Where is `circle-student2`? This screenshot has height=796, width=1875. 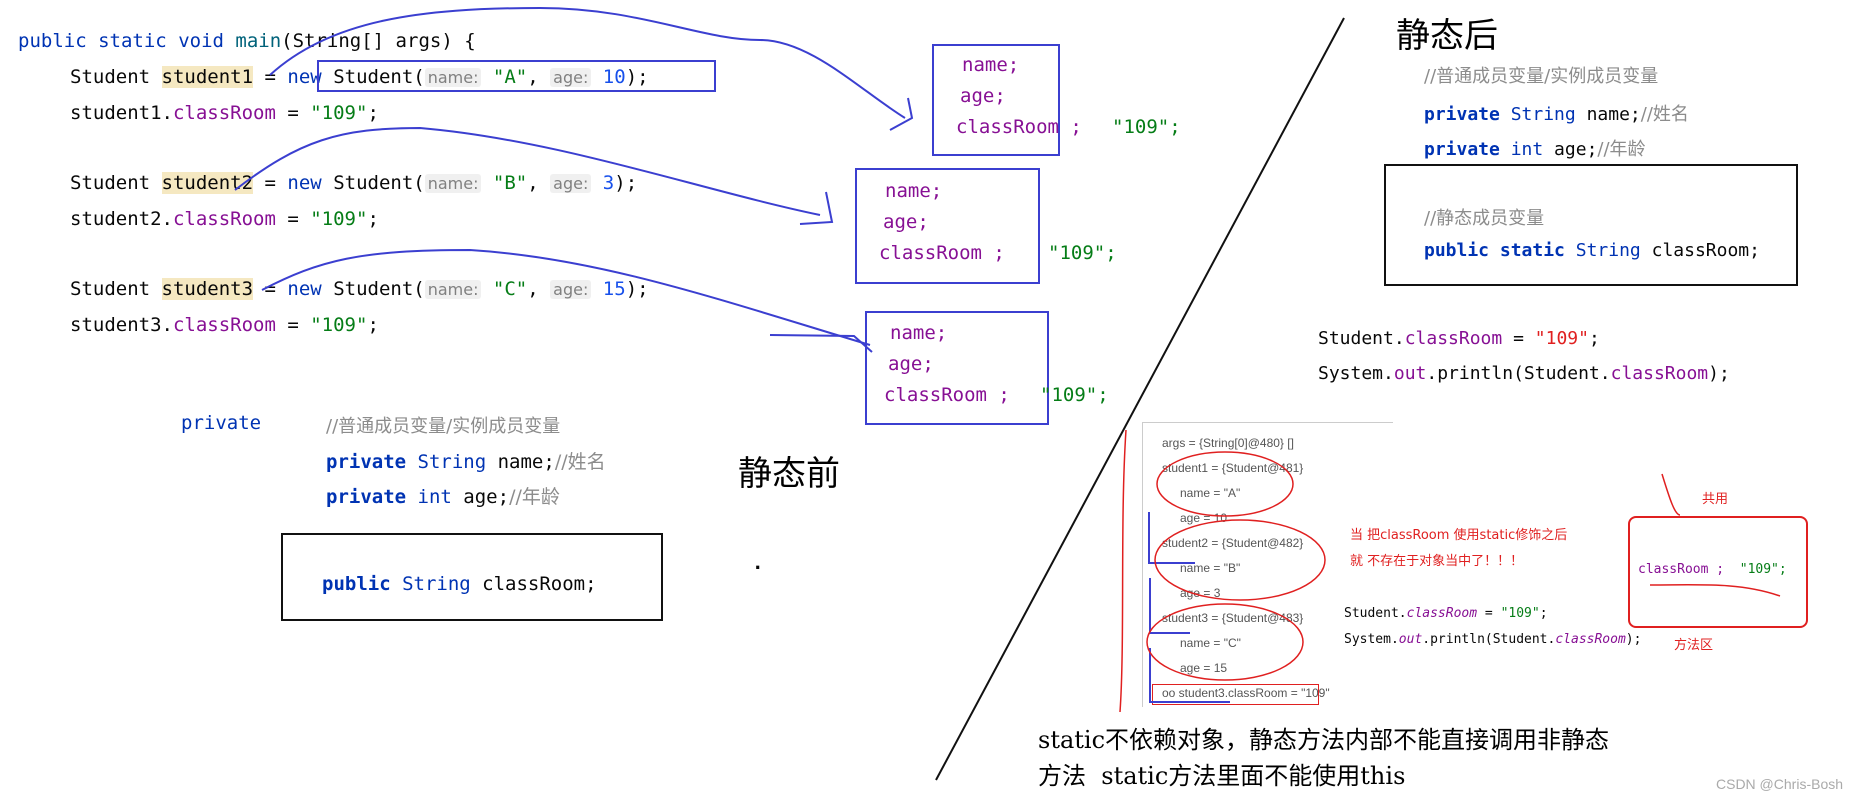
circle-student2 is located at coordinates (1240, 560).